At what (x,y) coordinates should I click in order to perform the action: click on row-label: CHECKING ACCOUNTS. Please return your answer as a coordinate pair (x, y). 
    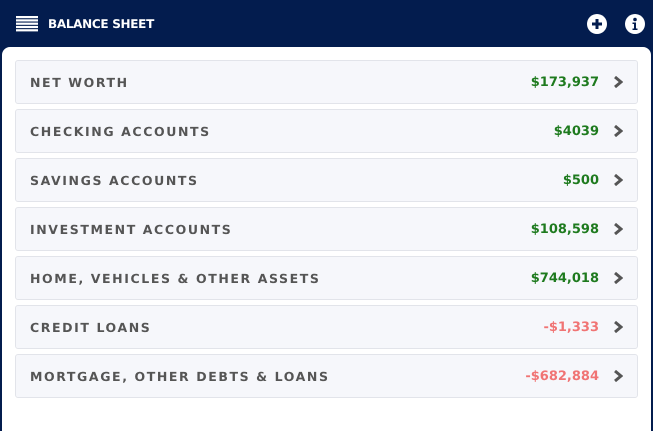
    Looking at the image, I should click on (121, 131).